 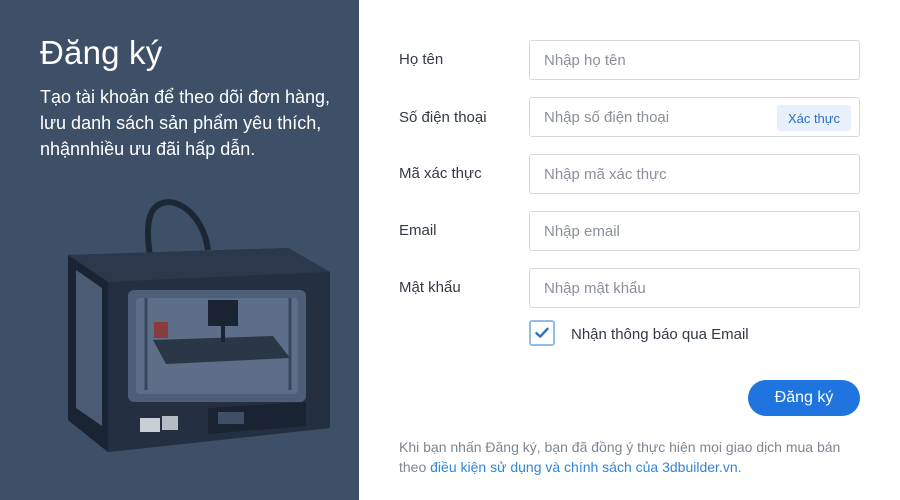 I want to click on code-field, so click(x=694, y=174).